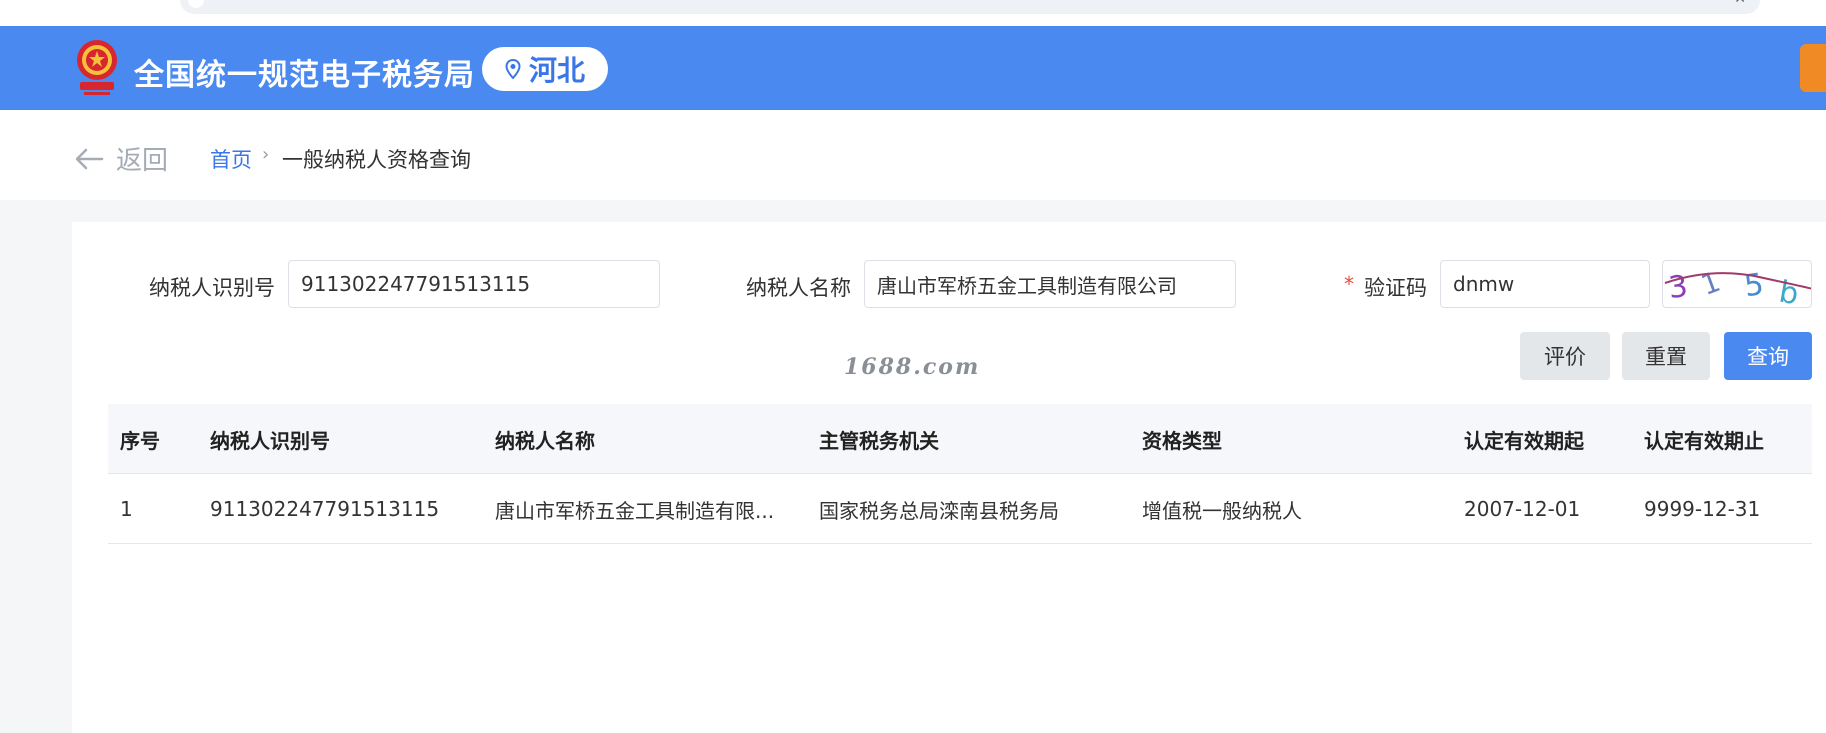 This screenshot has height=733, width=1826. What do you see at coordinates (939, 510) in the screenshot?
I see `row-tax-authority: 国家税务总局滦南县税务局` at bounding box center [939, 510].